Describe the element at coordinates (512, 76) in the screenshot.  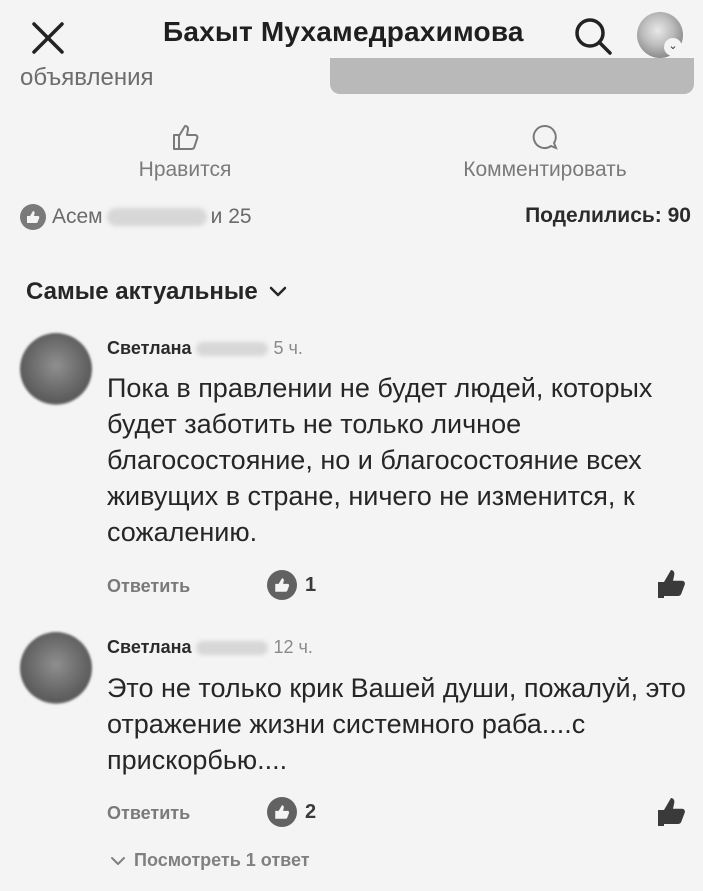
I see `post-attachment-bar` at that location.